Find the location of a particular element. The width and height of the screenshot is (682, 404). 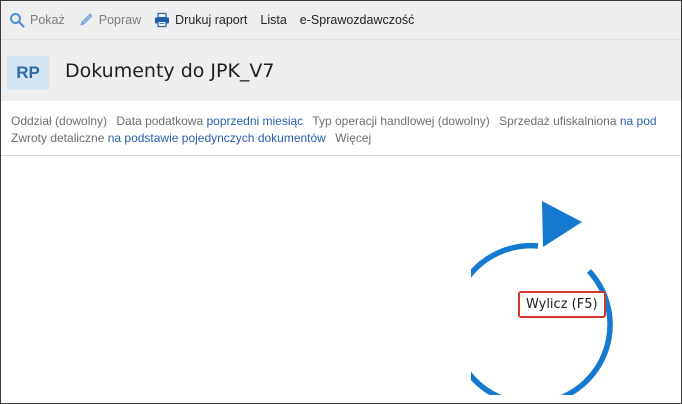

search-icon is located at coordinates (17, 20).